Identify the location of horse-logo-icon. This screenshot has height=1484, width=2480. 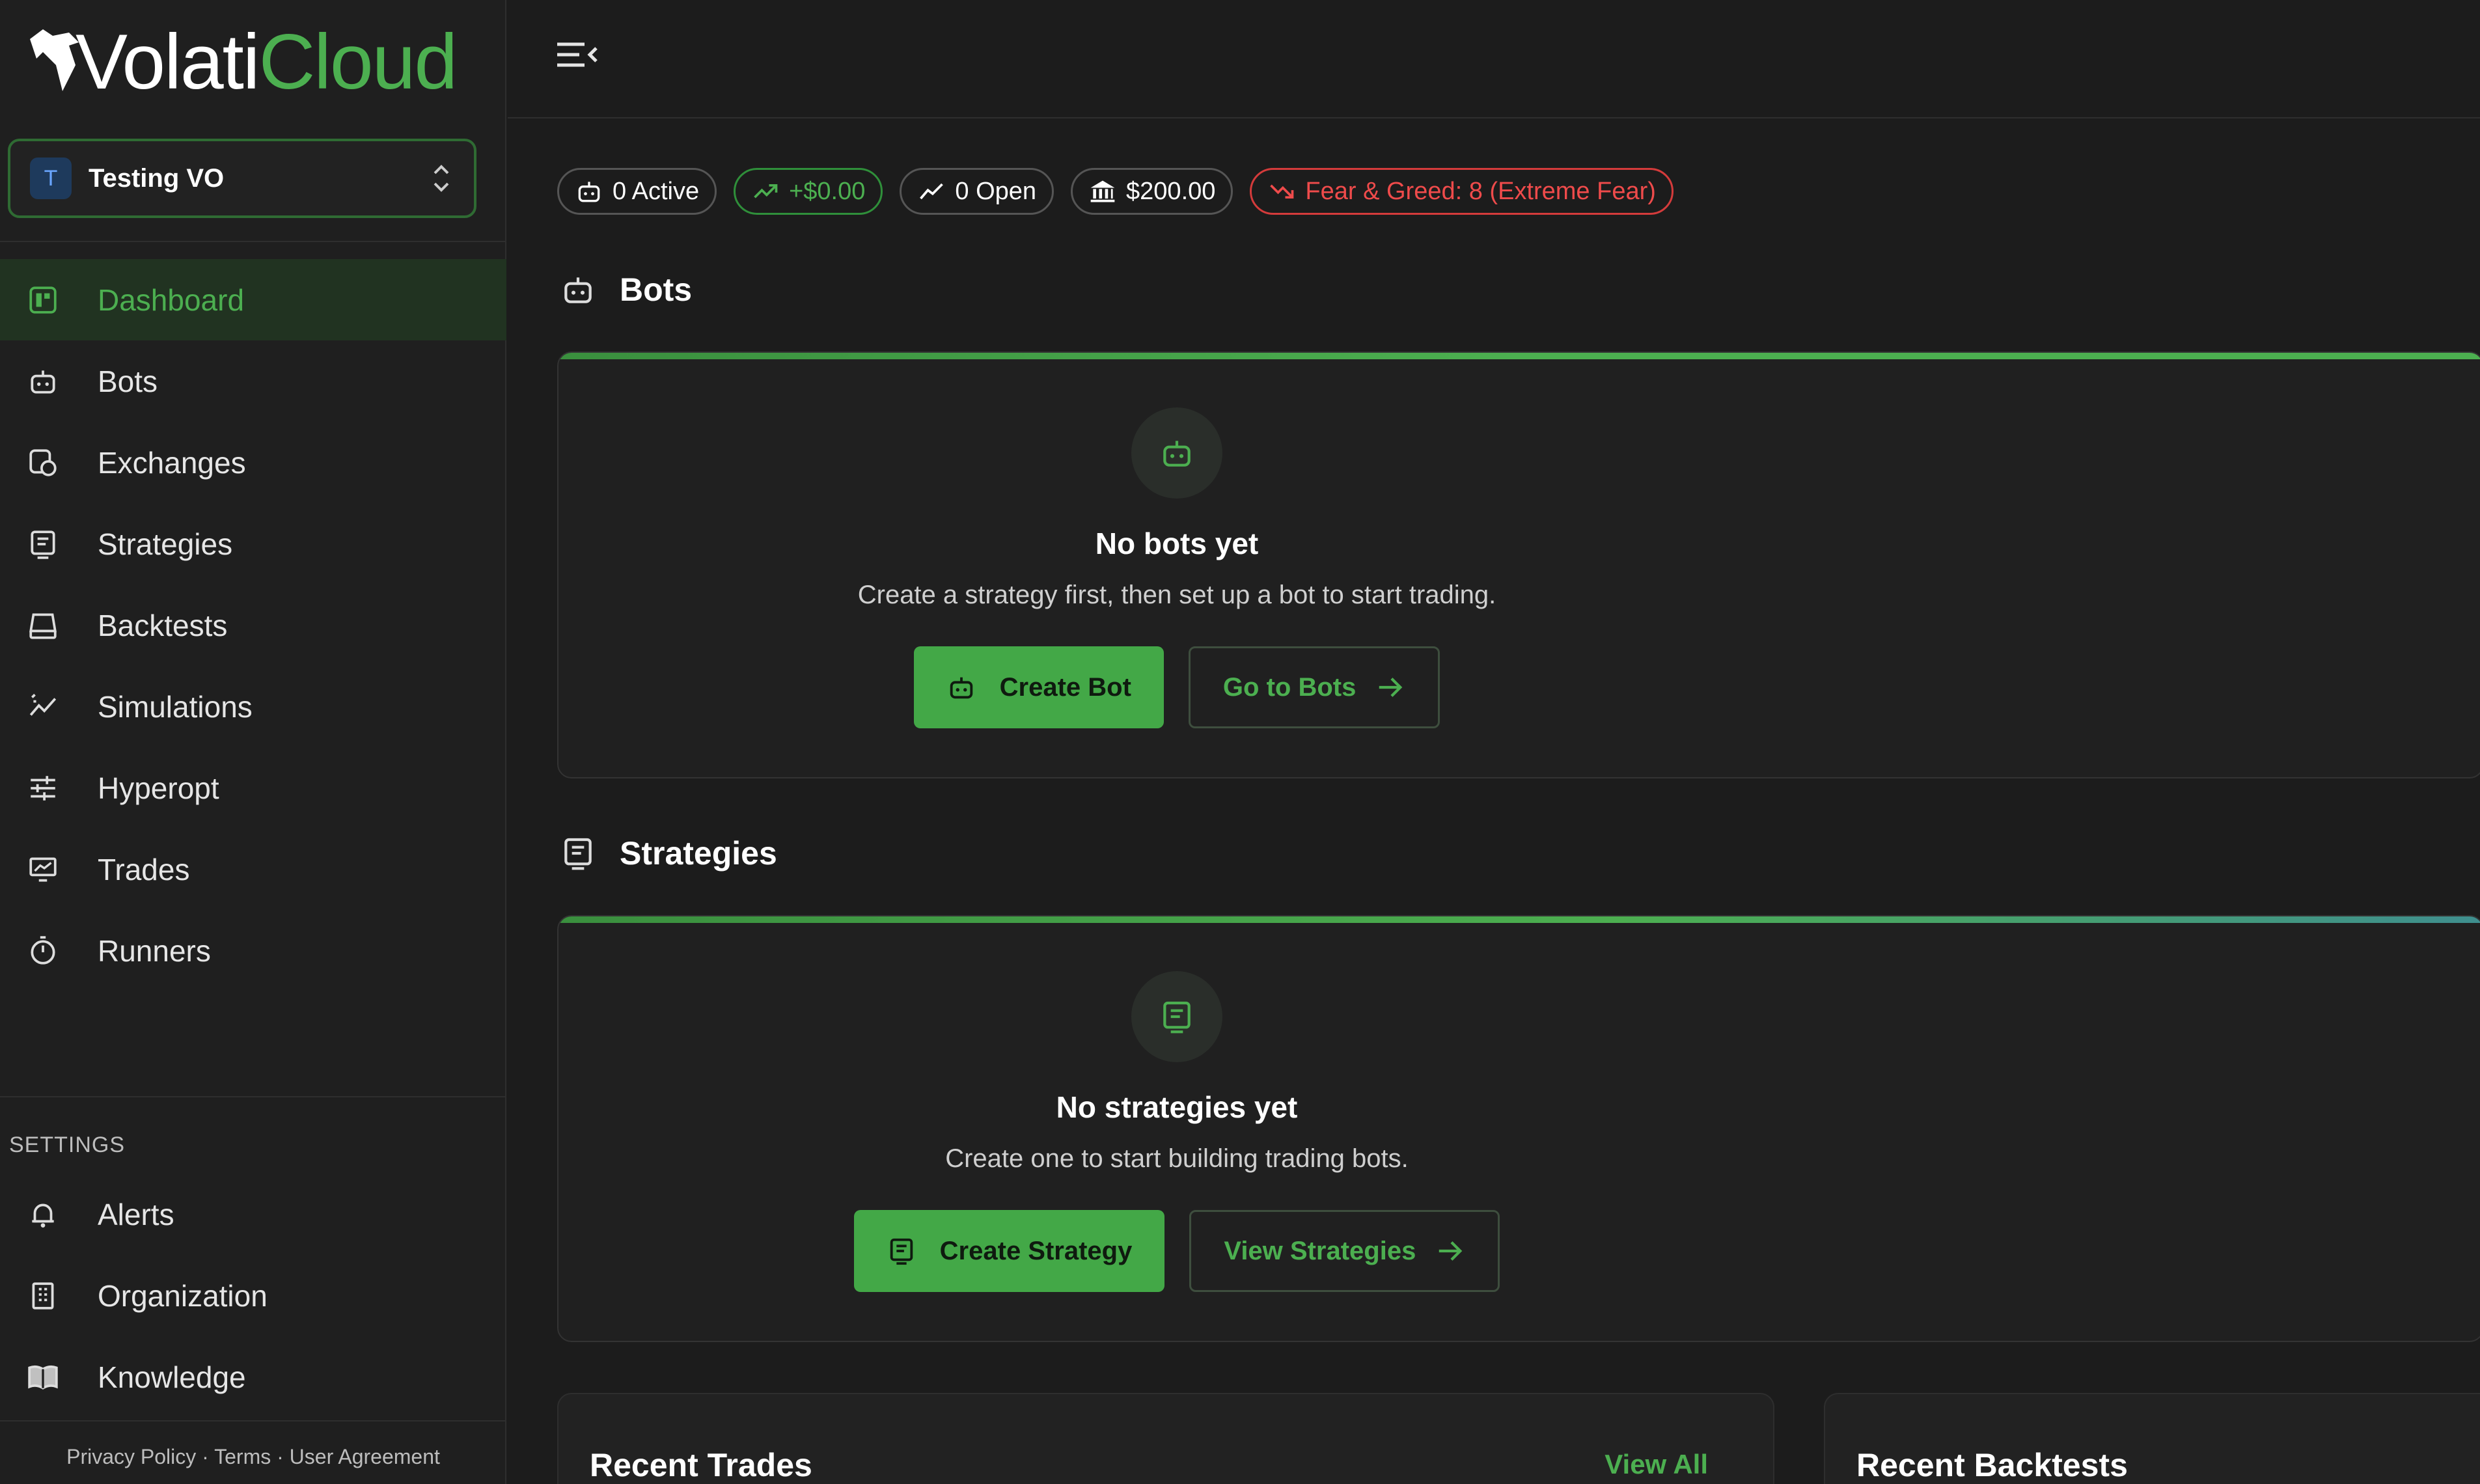
(54, 60).